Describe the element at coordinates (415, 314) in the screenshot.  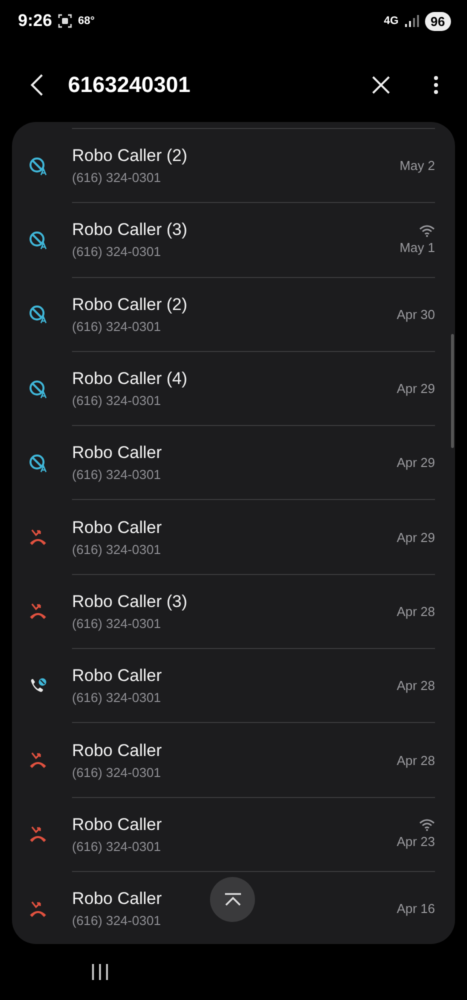
I see `call-date: Apr 30` at that location.